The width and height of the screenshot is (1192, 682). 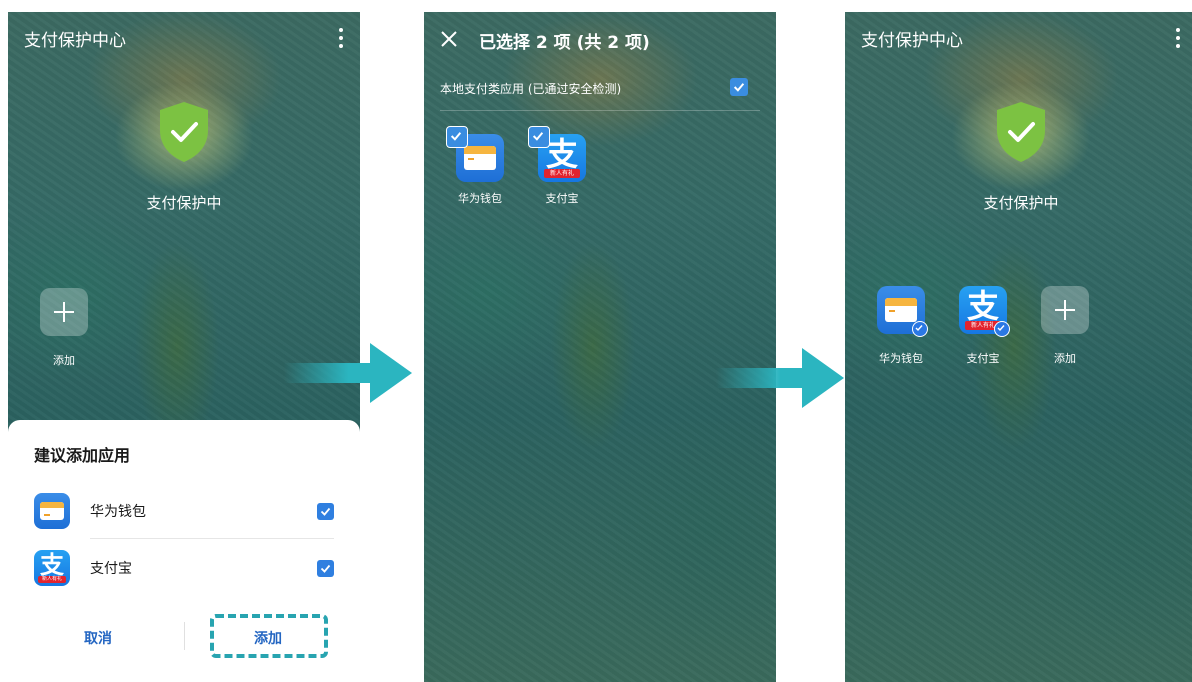 I want to click on sheet-title: 建议添加应用, so click(x=82, y=455).